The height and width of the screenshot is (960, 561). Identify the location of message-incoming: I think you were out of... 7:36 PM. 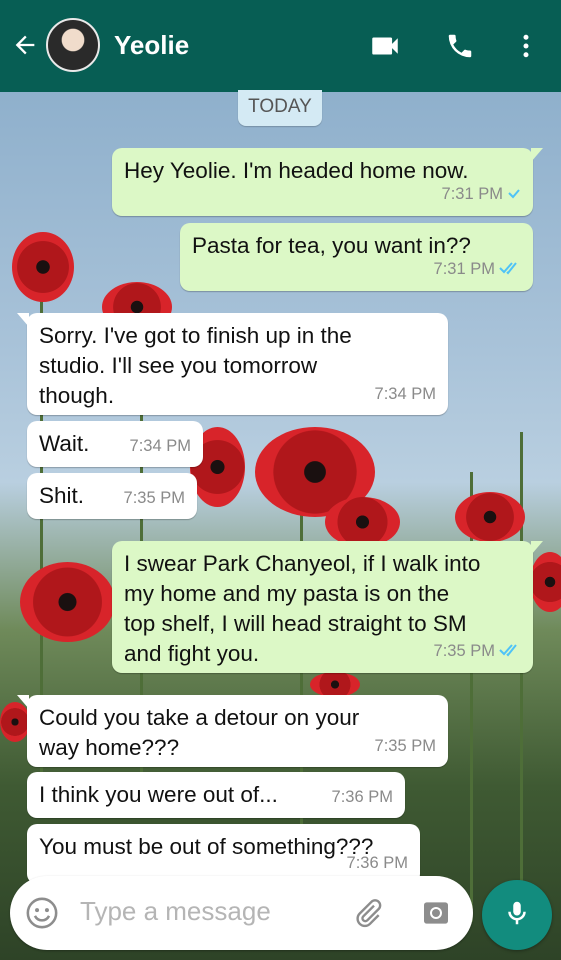
(216, 795).